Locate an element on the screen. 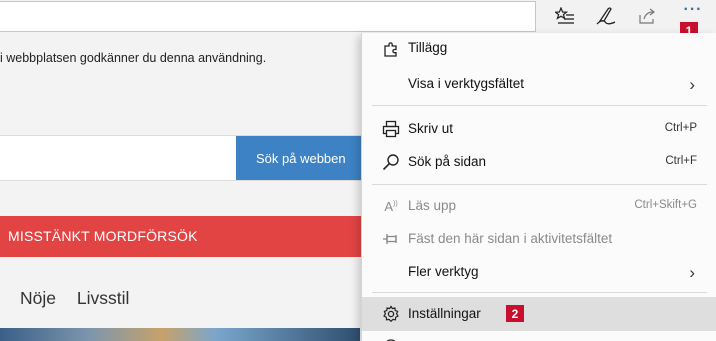 This screenshot has height=341, width=716. menu-label-show-in-toolbar: Visa i verktygsfältet is located at coordinates (466, 83).